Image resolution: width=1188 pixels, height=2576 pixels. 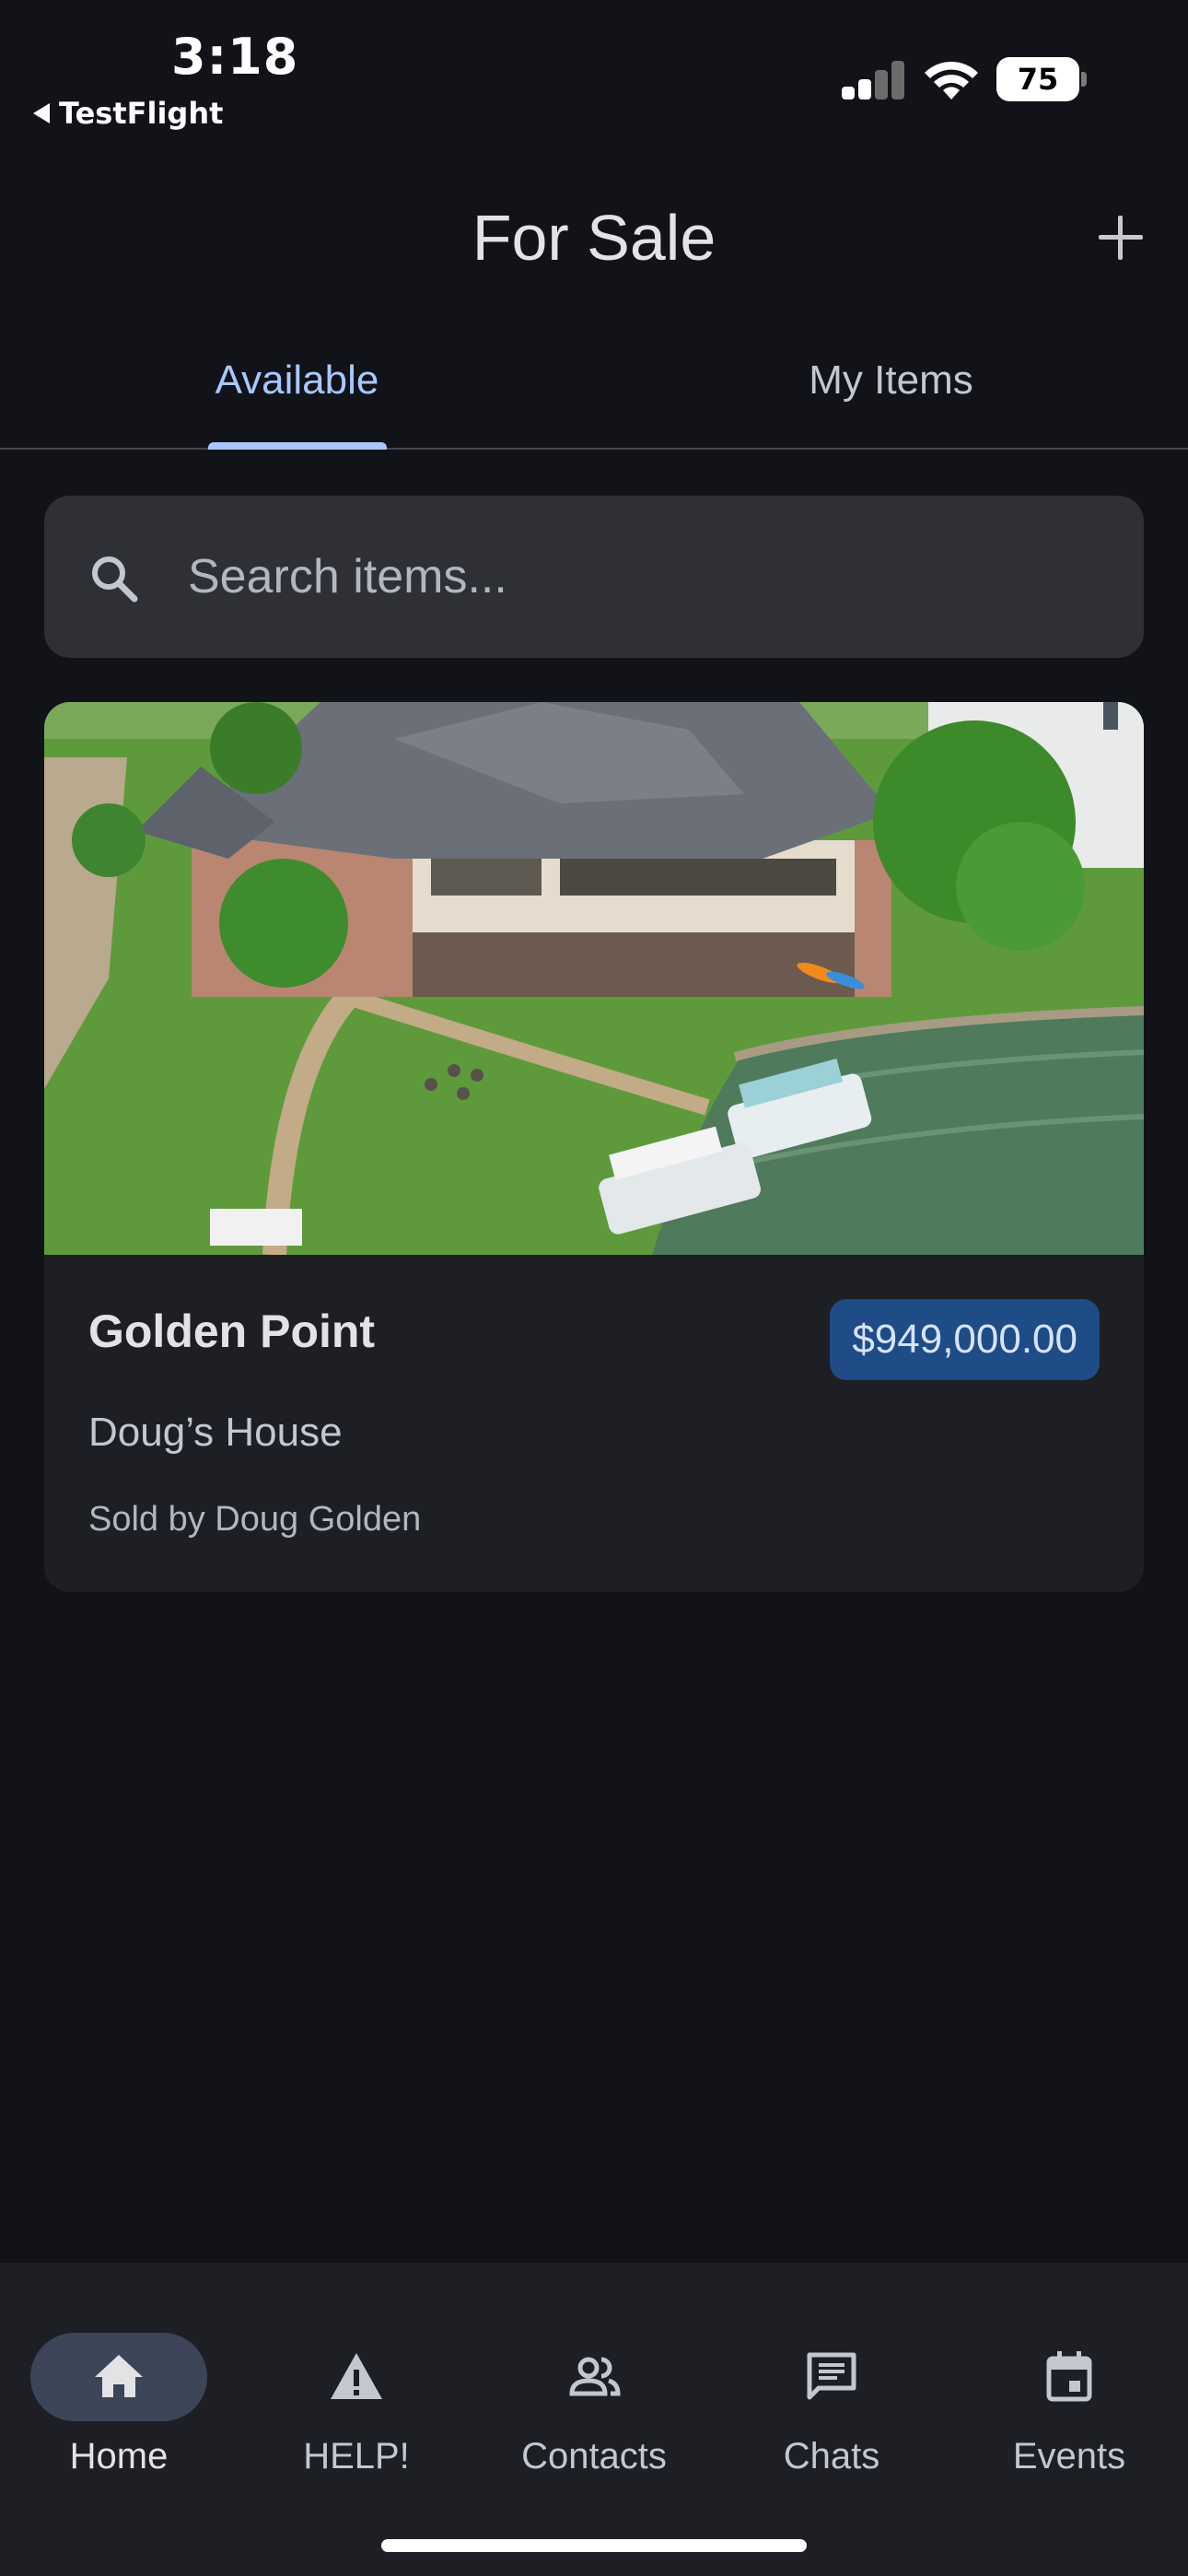 I want to click on calendar-icon, so click(x=1069, y=2376).